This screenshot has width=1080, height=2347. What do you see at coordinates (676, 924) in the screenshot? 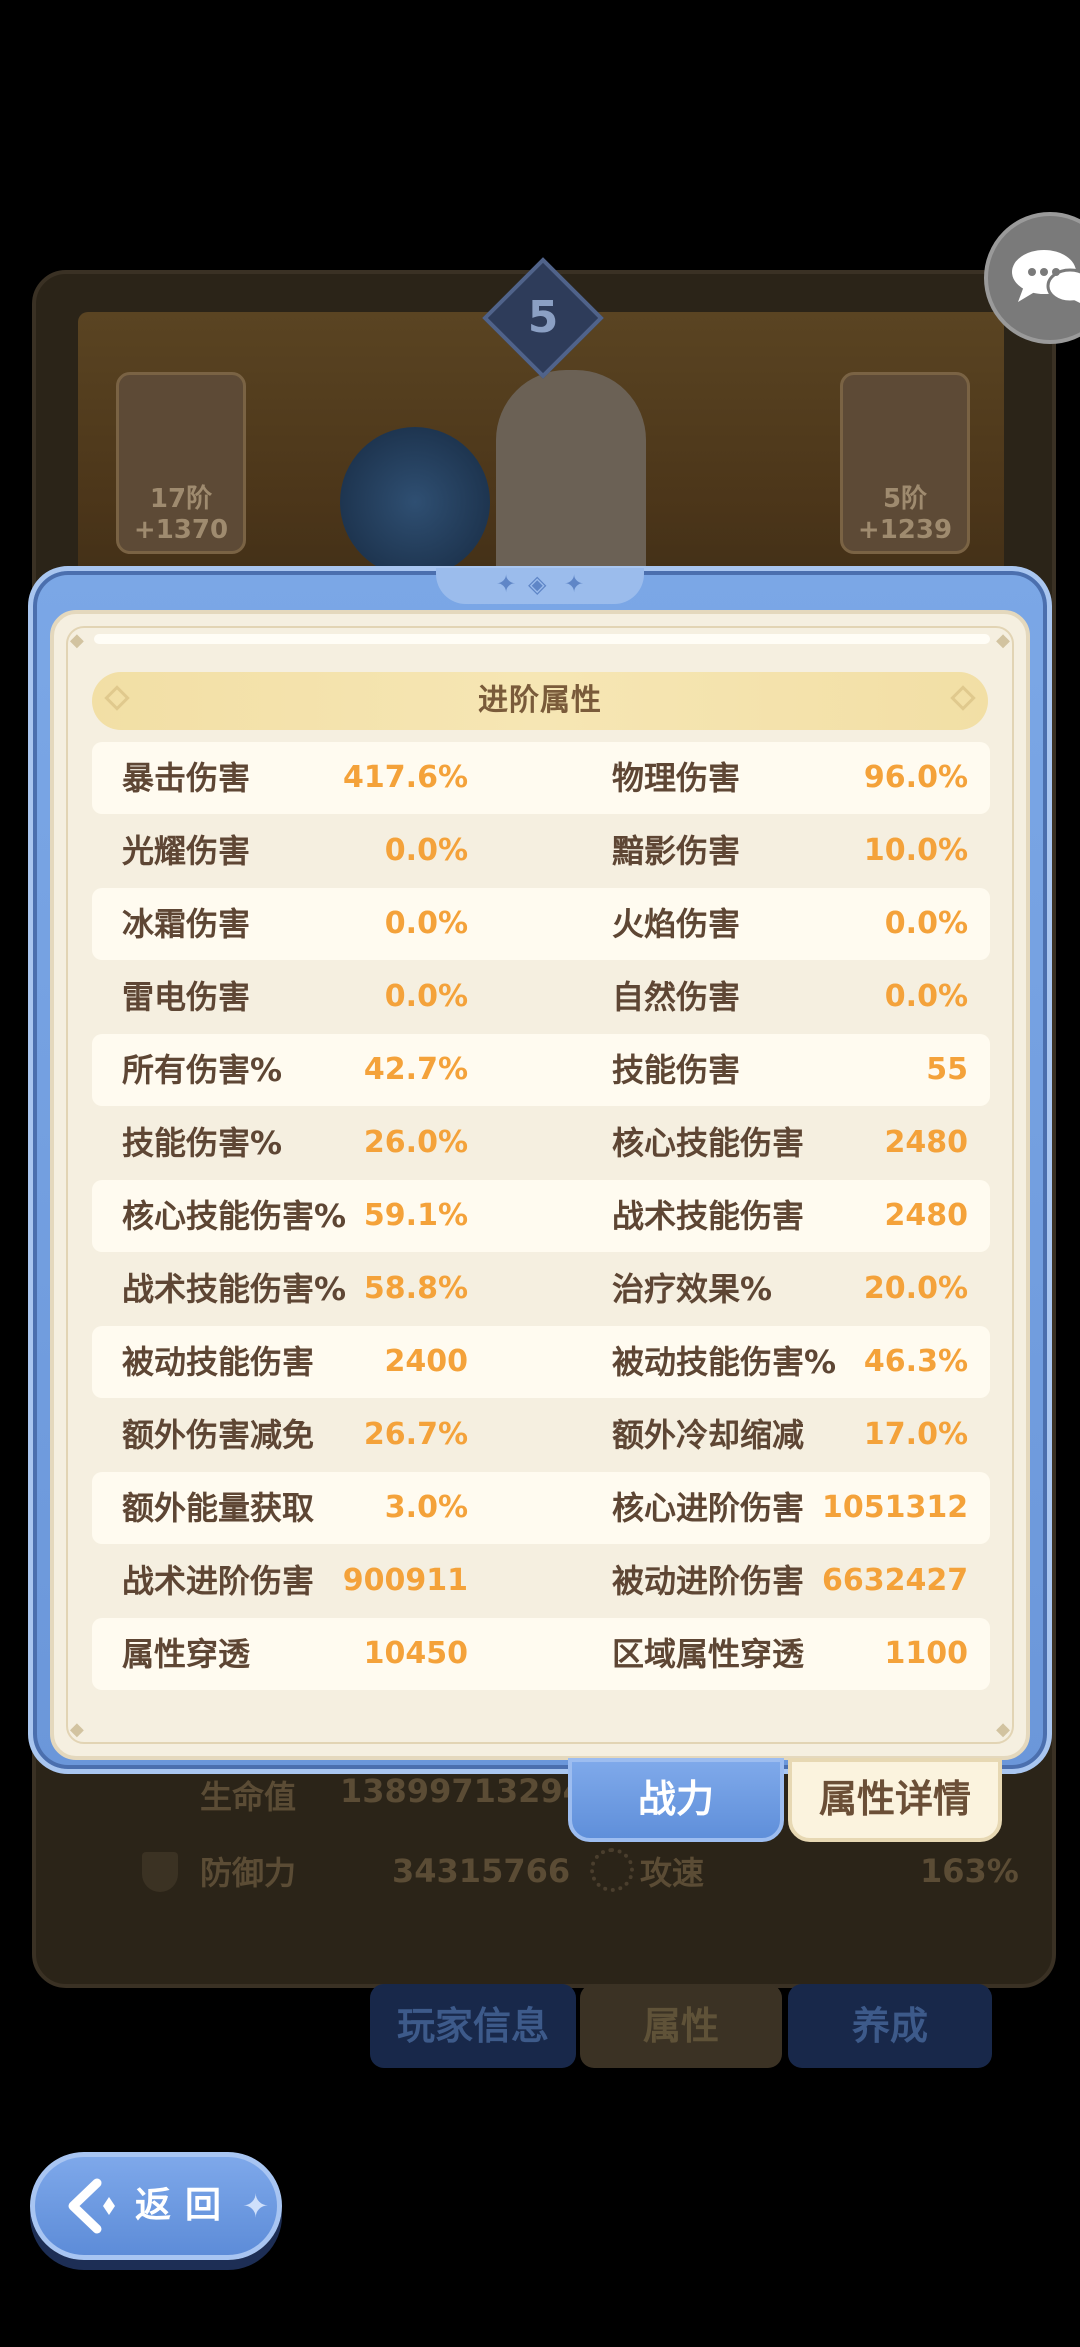
I see `stat-label-right: 火焰伤害` at bounding box center [676, 924].